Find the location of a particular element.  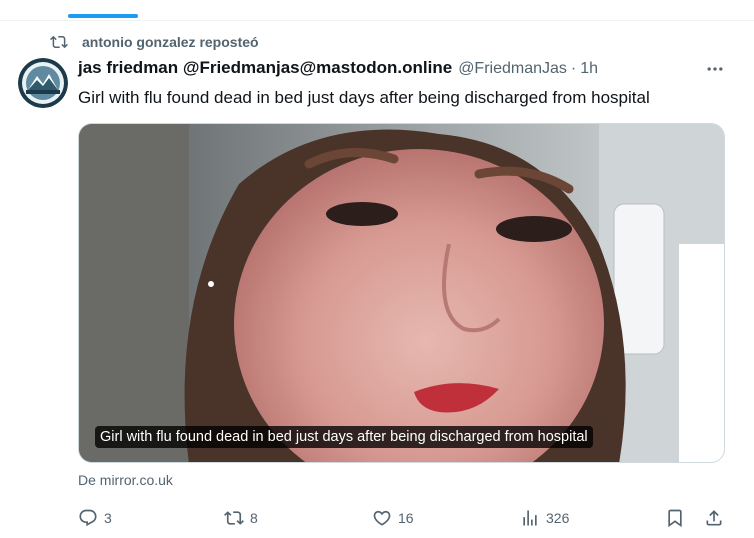

divider is located at coordinates (377, 20).